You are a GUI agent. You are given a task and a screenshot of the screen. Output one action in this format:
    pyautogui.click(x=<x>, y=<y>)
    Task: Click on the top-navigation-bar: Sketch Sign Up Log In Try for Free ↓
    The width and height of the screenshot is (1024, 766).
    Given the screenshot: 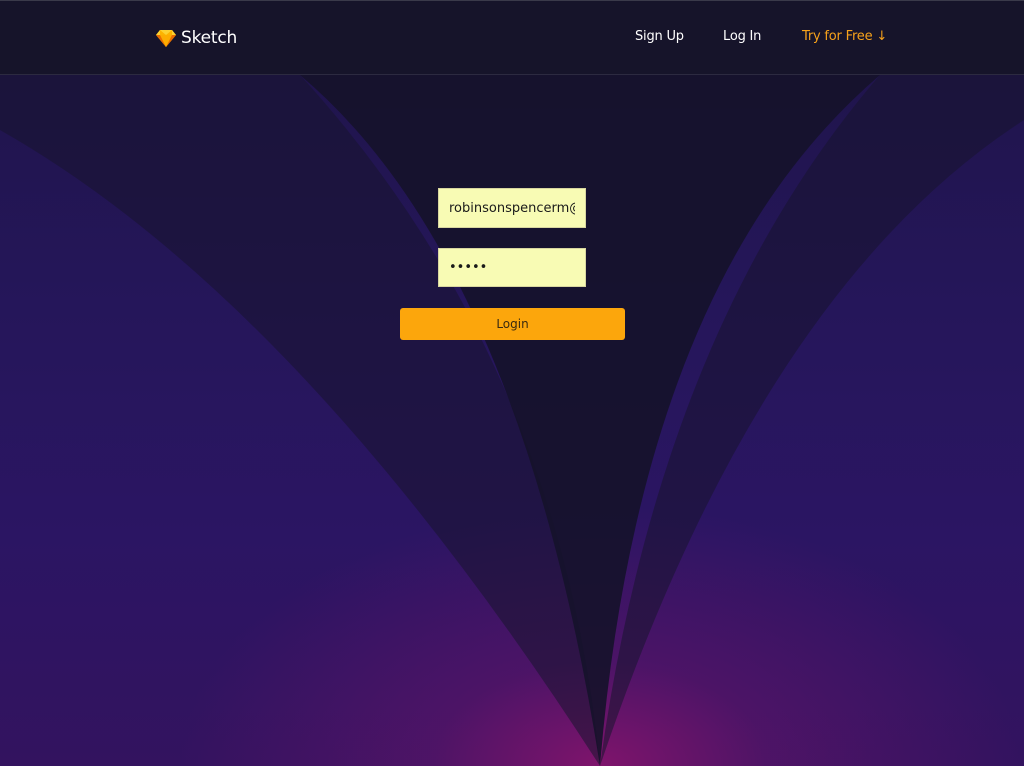 What is the action you would take?
    pyautogui.click(x=512, y=37)
    